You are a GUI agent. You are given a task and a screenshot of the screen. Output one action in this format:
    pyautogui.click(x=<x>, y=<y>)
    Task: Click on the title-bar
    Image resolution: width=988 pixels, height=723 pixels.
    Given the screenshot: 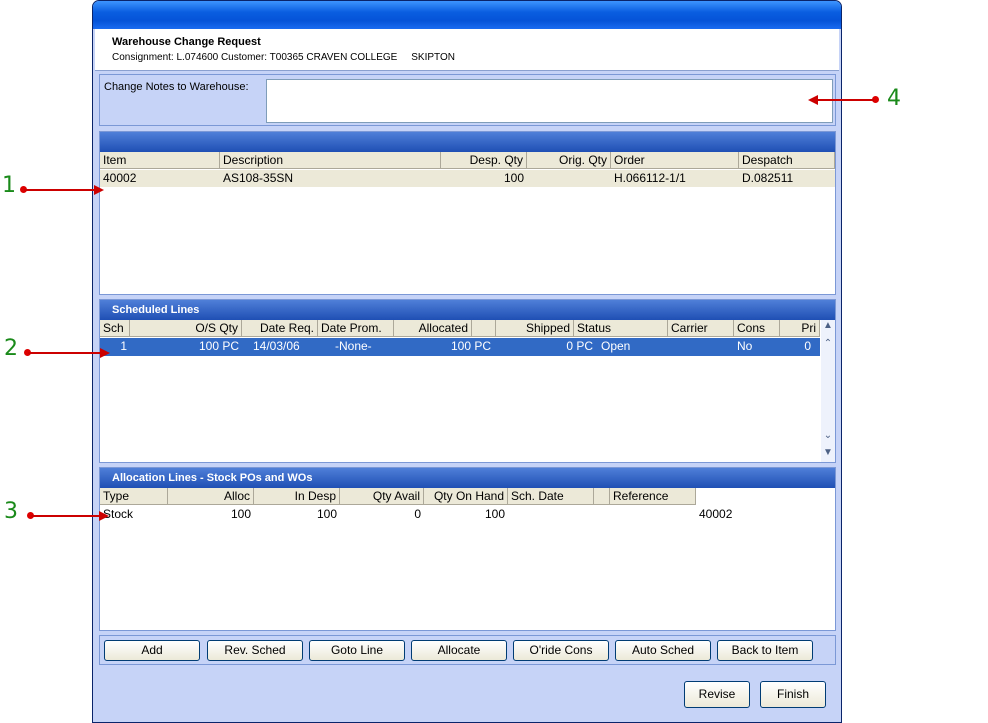 What is the action you would take?
    pyautogui.click(x=467, y=15)
    